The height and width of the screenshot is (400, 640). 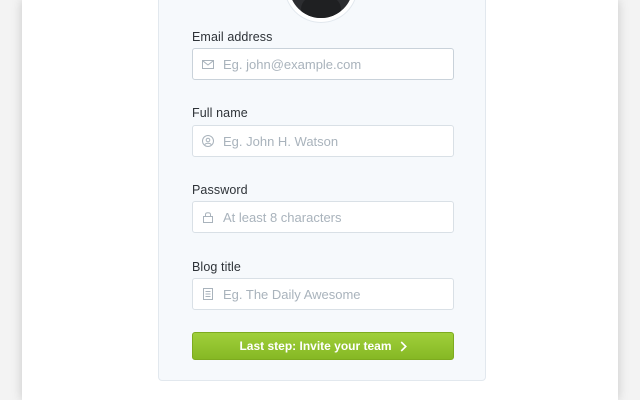 I want to click on email-field-wrapper, so click(x=323, y=64).